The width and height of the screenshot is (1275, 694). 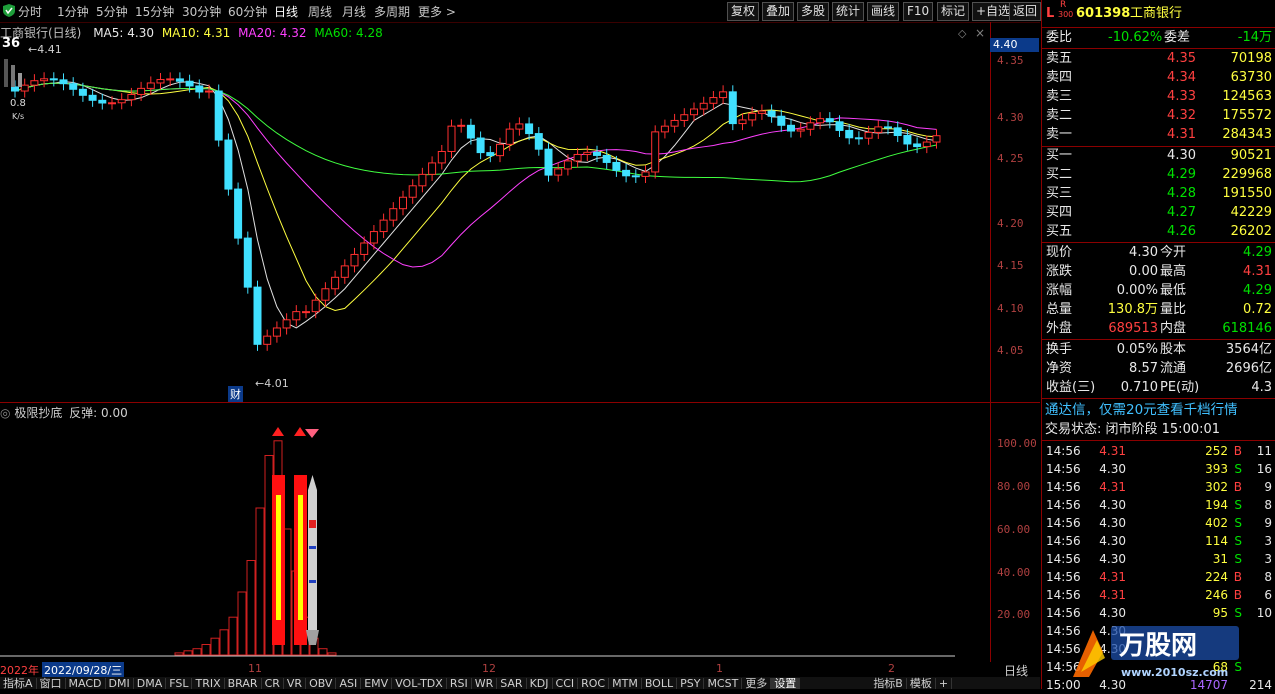 What do you see at coordinates (962, 33) in the screenshot?
I see `diamond-icon: ◇` at bounding box center [962, 33].